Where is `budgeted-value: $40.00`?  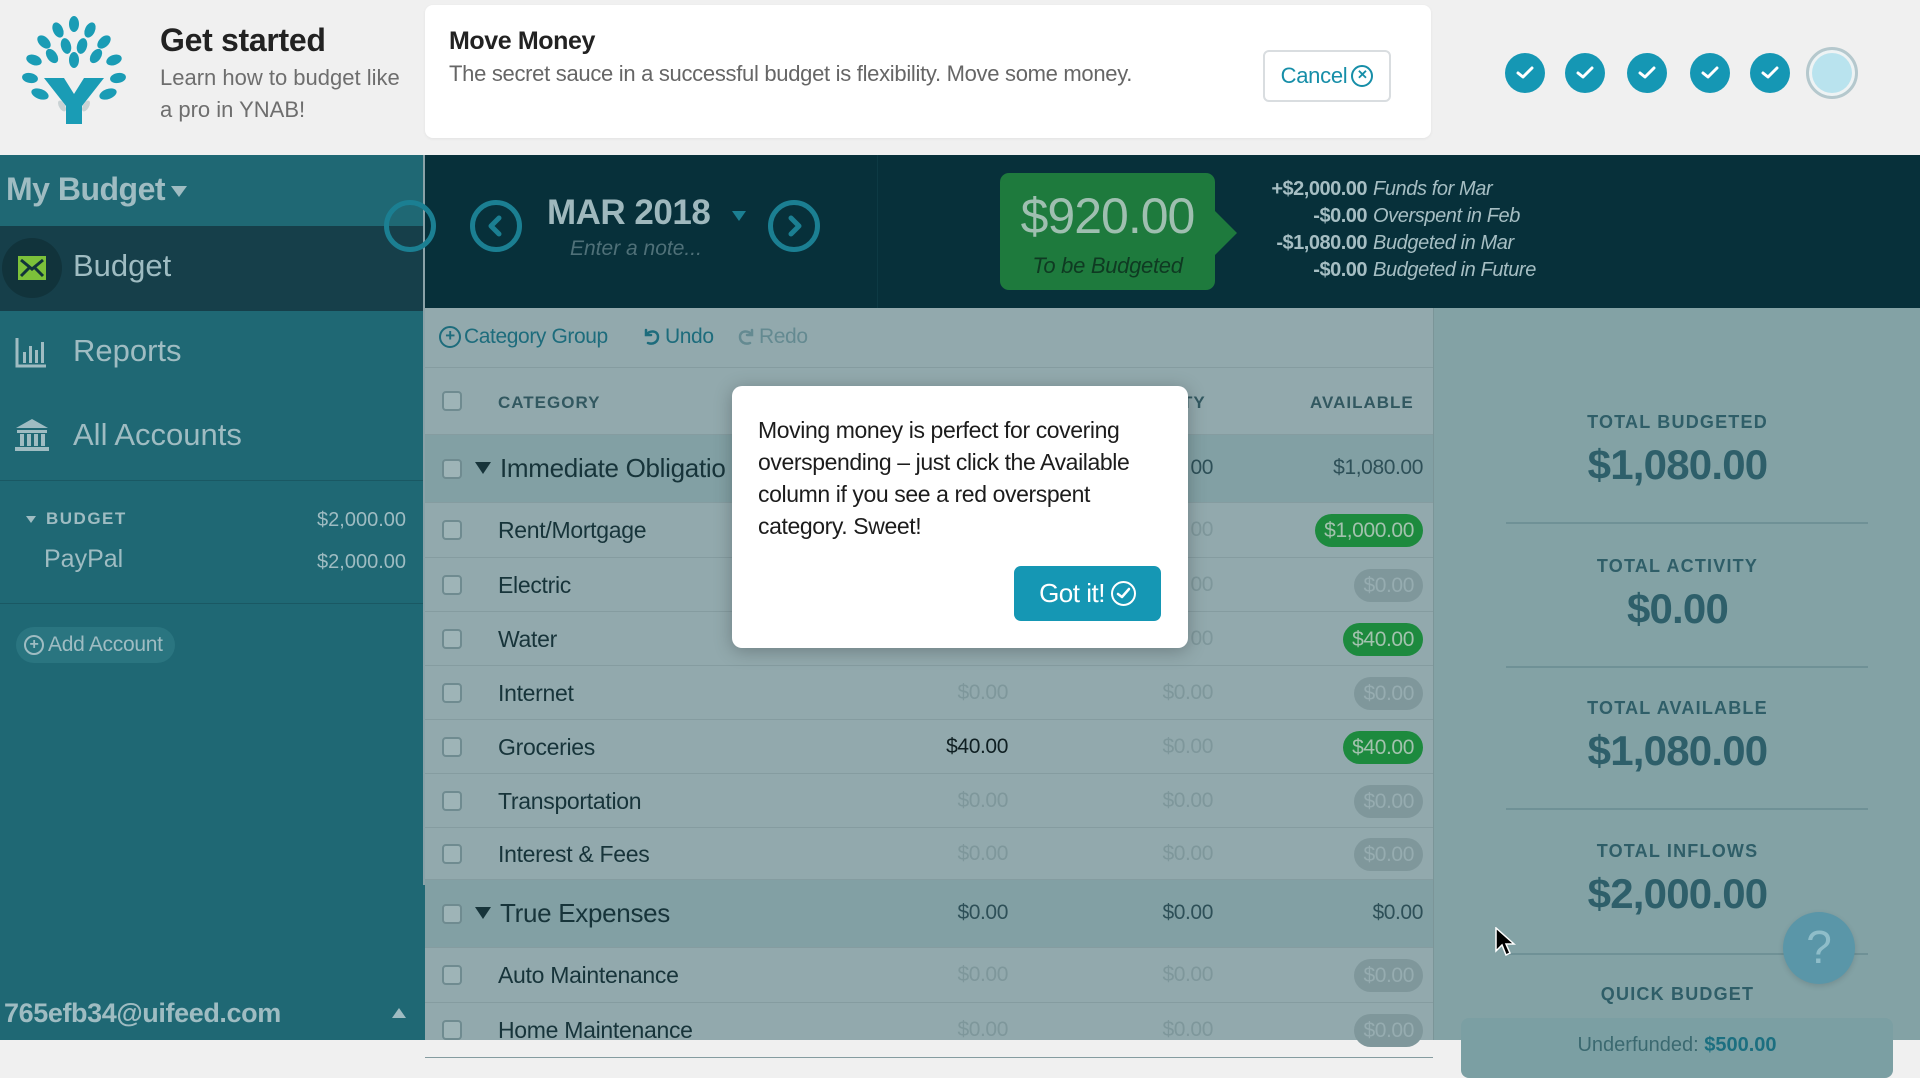
budgeted-value: $40.00 is located at coordinates (928, 747).